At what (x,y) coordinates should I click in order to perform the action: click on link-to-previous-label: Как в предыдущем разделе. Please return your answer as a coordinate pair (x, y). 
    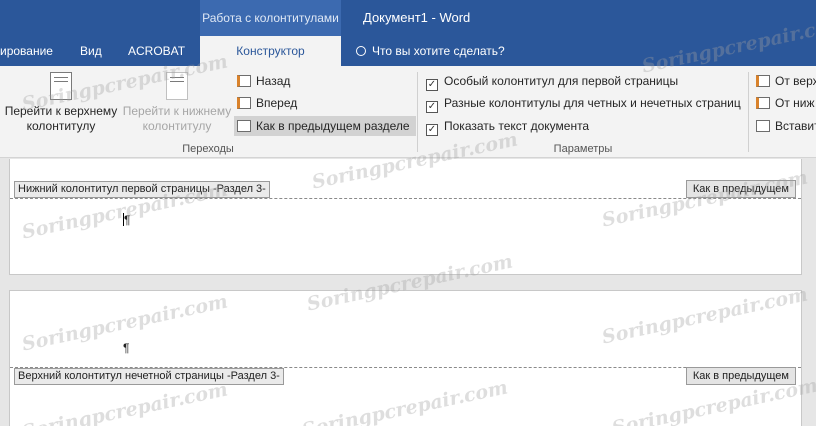
    Looking at the image, I should click on (333, 126).